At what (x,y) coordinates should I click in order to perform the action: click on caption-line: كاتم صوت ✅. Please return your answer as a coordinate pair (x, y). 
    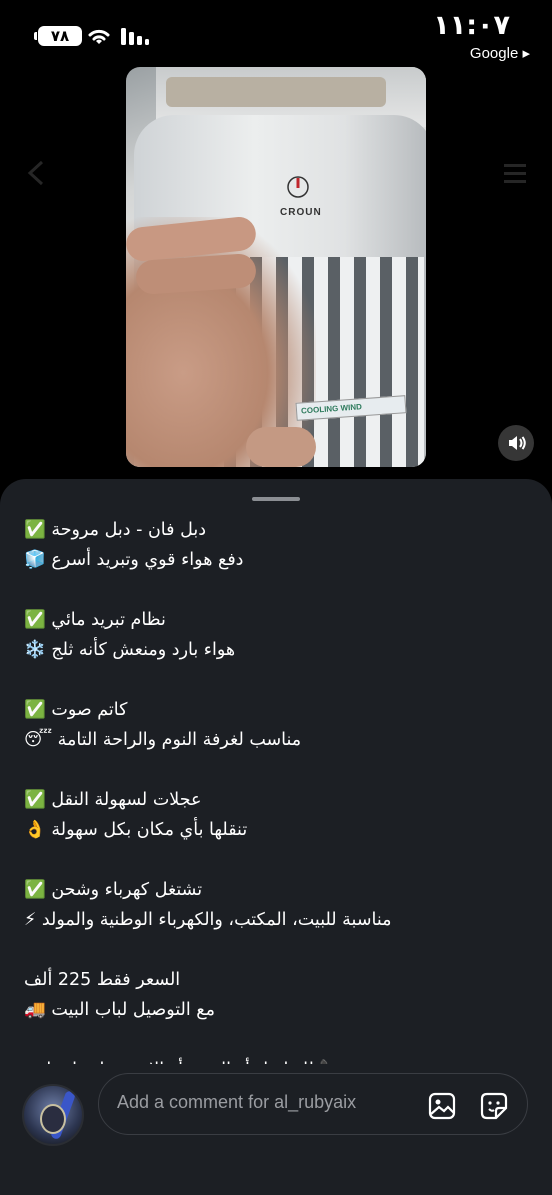
    Looking at the image, I should click on (76, 710).